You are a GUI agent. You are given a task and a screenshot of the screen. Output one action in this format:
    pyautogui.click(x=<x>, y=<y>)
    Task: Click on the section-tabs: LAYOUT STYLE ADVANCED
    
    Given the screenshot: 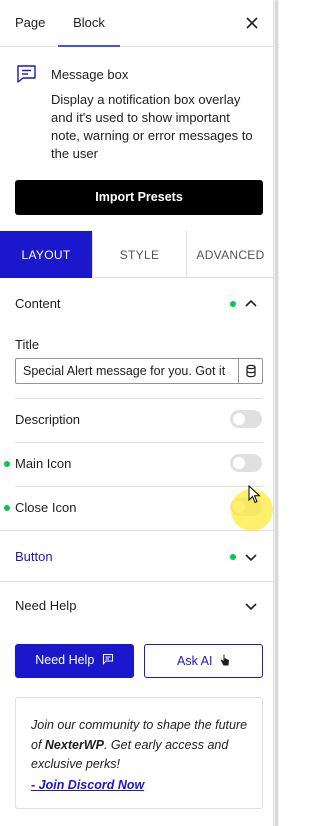 What is the action you would take?
    pyautogui.click(x=137, y=254)
    